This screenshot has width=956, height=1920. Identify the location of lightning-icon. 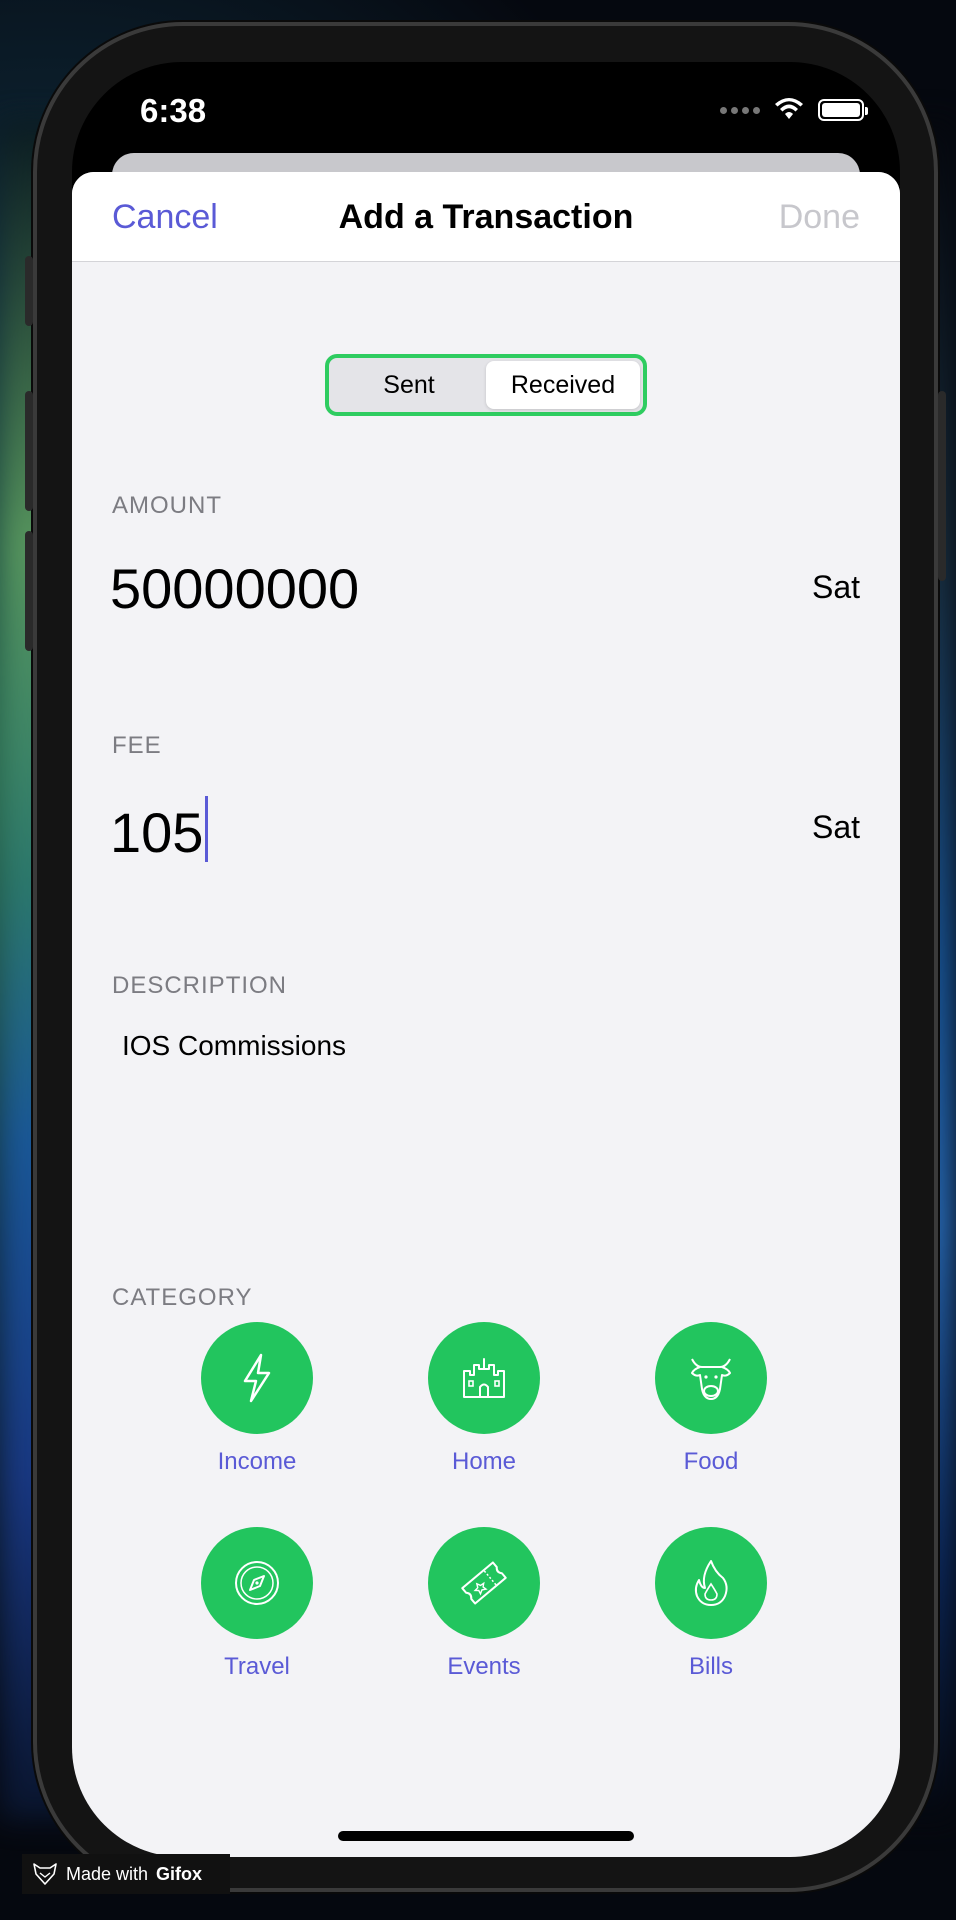
(257, 1378).